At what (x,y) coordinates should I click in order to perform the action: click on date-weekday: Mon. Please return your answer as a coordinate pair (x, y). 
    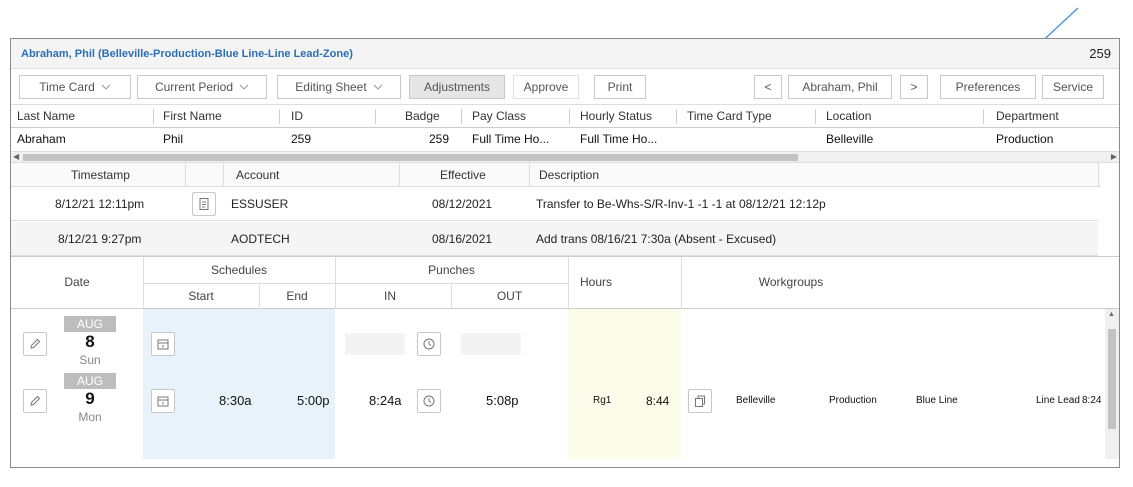
    Looking at the image, I should click on (90, 417).